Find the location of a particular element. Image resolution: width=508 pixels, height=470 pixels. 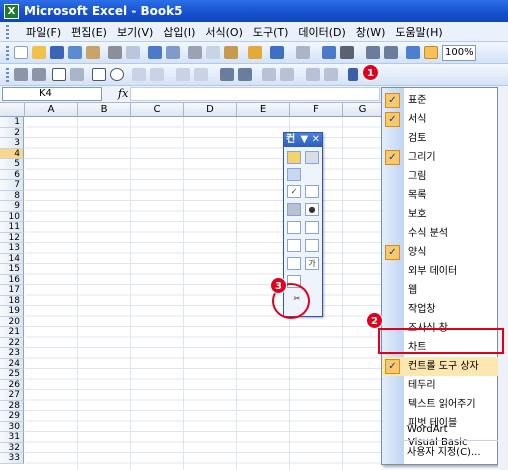

run-dialog-icon is located at coordinates (331, 74).